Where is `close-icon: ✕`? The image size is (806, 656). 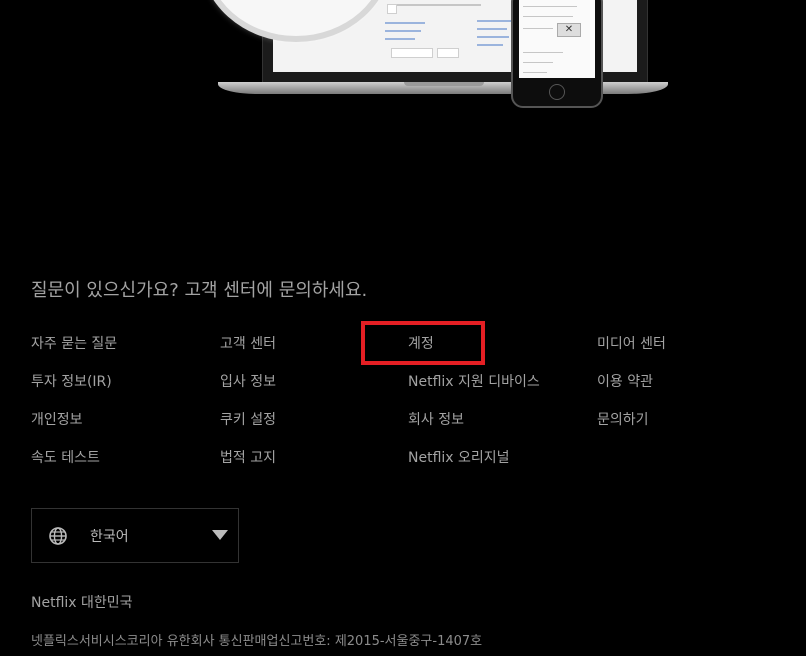
close-icon: ✕ is located at coordinates (569, 30).